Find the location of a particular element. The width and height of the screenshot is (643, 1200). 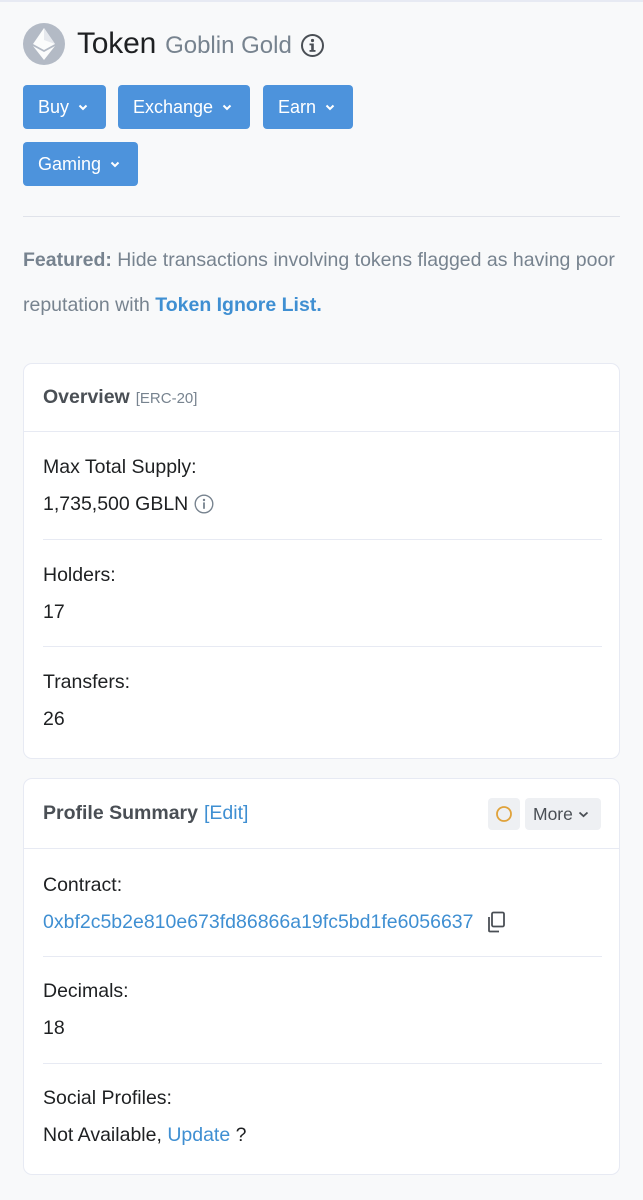

more-button-label: More is located at coordinates (553, 813).